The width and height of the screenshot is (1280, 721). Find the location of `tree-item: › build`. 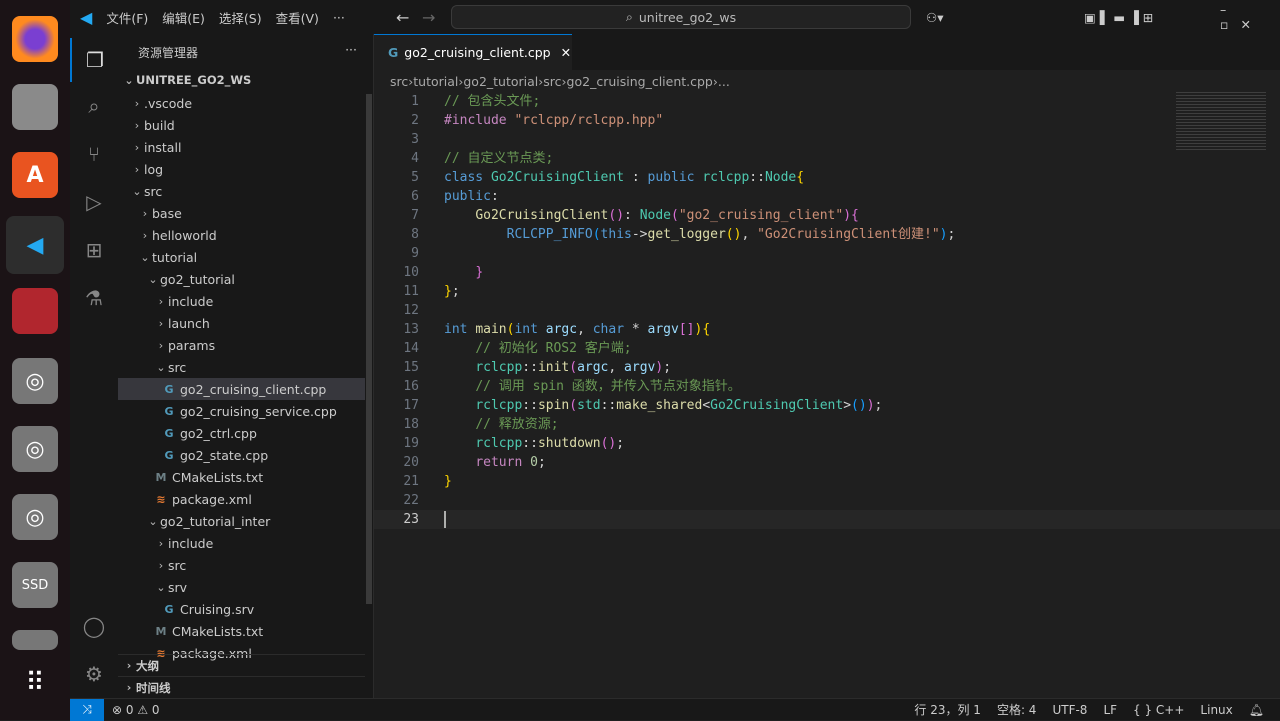

tree-item: › build is located at coordinates (241, 125).